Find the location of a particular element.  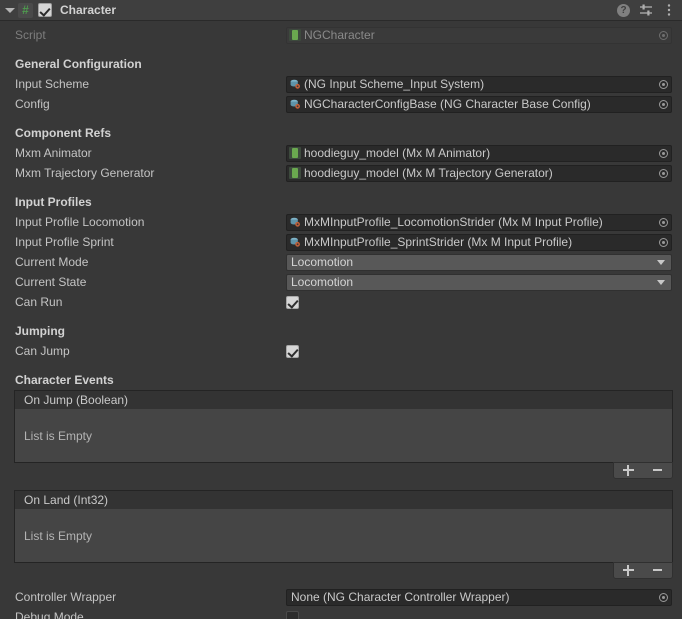

row-debug-mode: Debug Mode is located at coordinates (341, 613).